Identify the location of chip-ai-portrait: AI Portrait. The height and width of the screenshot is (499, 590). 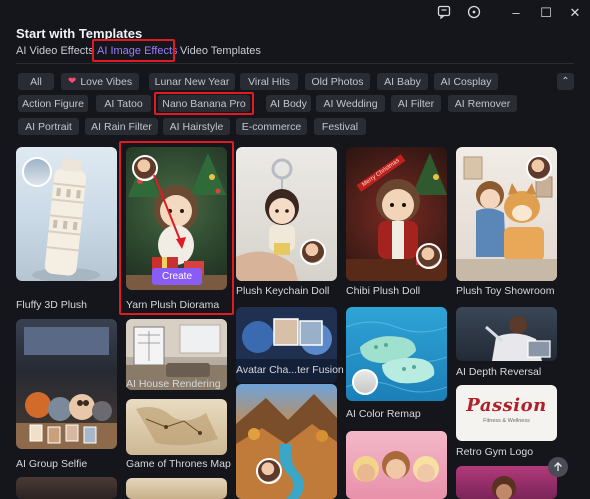
(48, 126).